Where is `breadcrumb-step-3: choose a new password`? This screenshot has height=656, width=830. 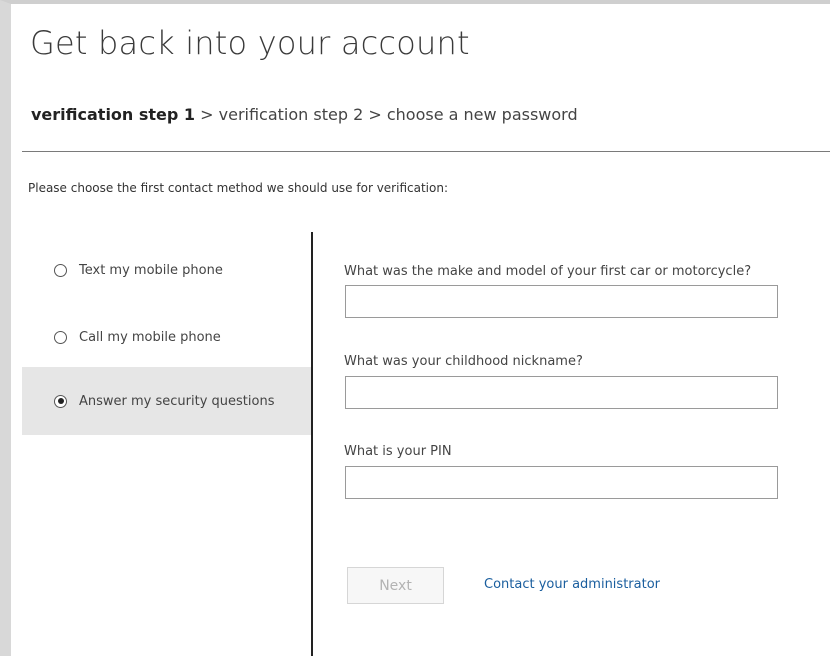
breadcrumb-step-3: choose a new password is located at coordinates (482, 114).